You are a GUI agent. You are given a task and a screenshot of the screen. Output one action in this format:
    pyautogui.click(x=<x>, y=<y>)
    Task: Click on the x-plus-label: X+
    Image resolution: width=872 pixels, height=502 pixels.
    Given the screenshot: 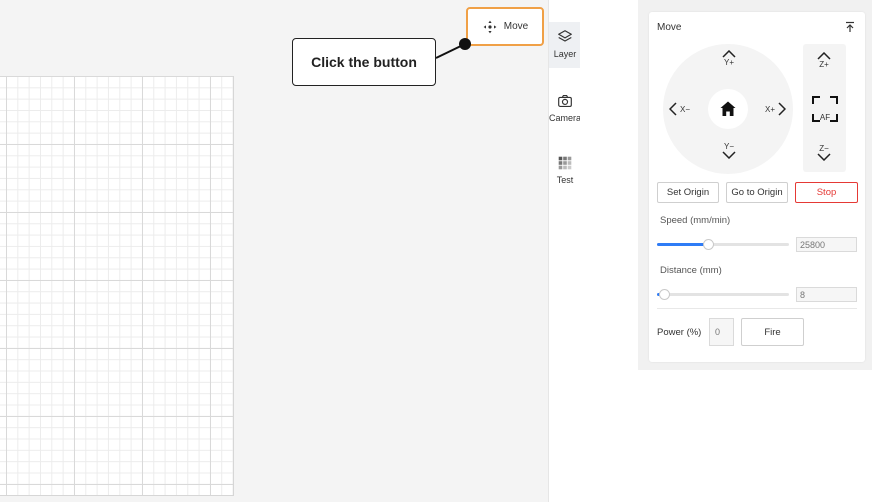 What is the action you would take?
    pyautogui.click(x=770, y=109)
    